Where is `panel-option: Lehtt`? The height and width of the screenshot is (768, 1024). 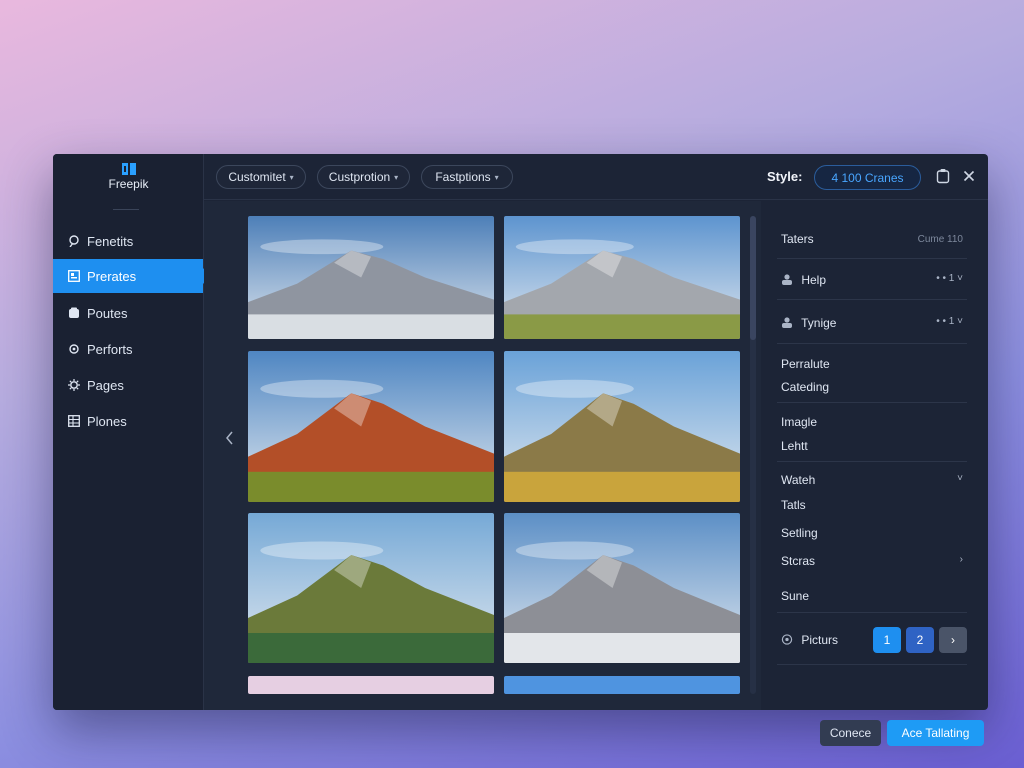
panel-option: Lehtt is located at coordinates (874, 446).